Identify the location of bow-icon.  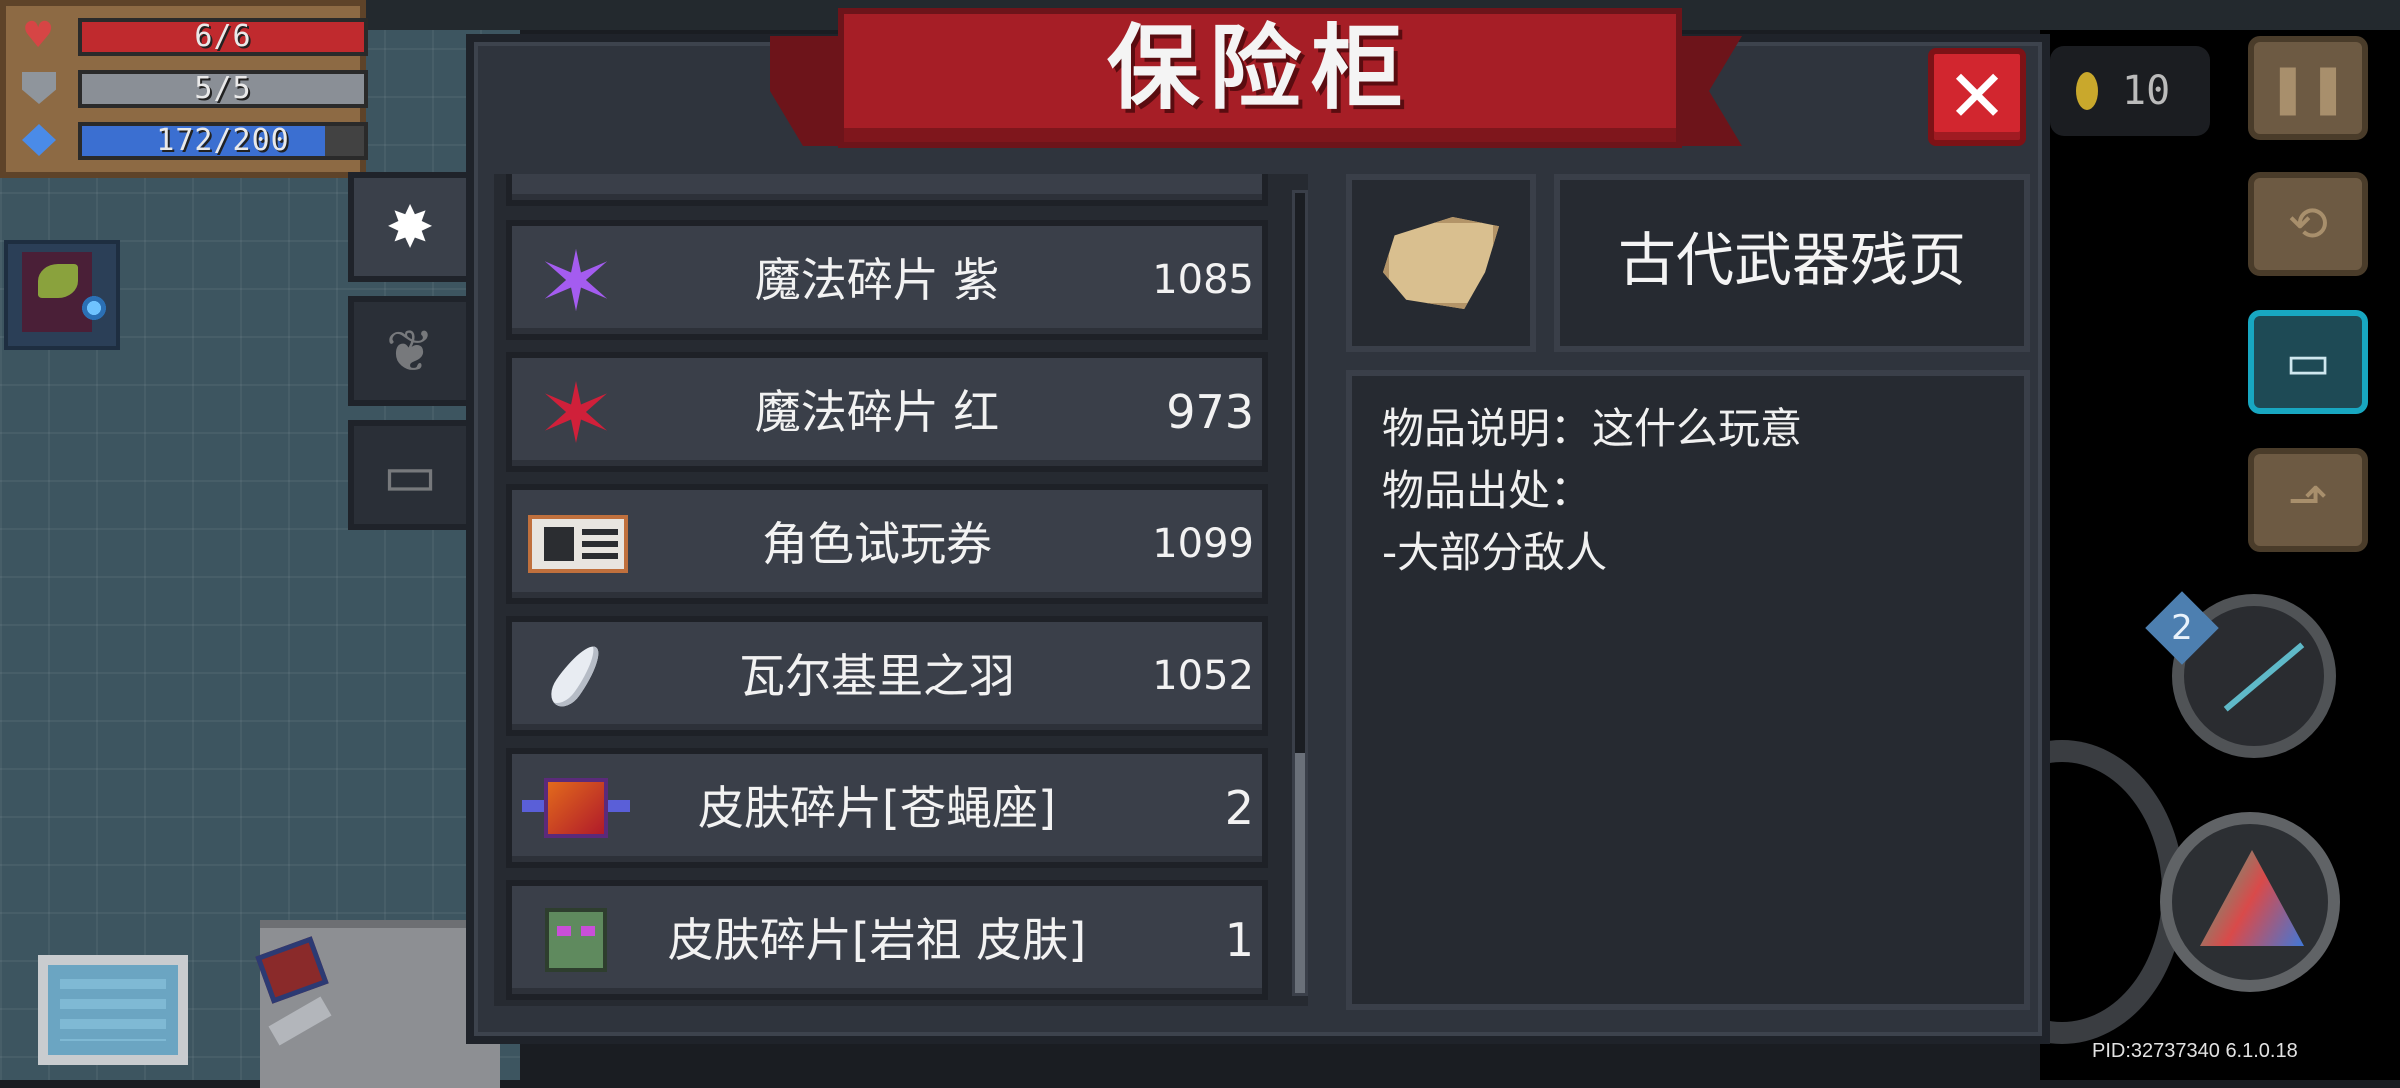
(2264, 677).